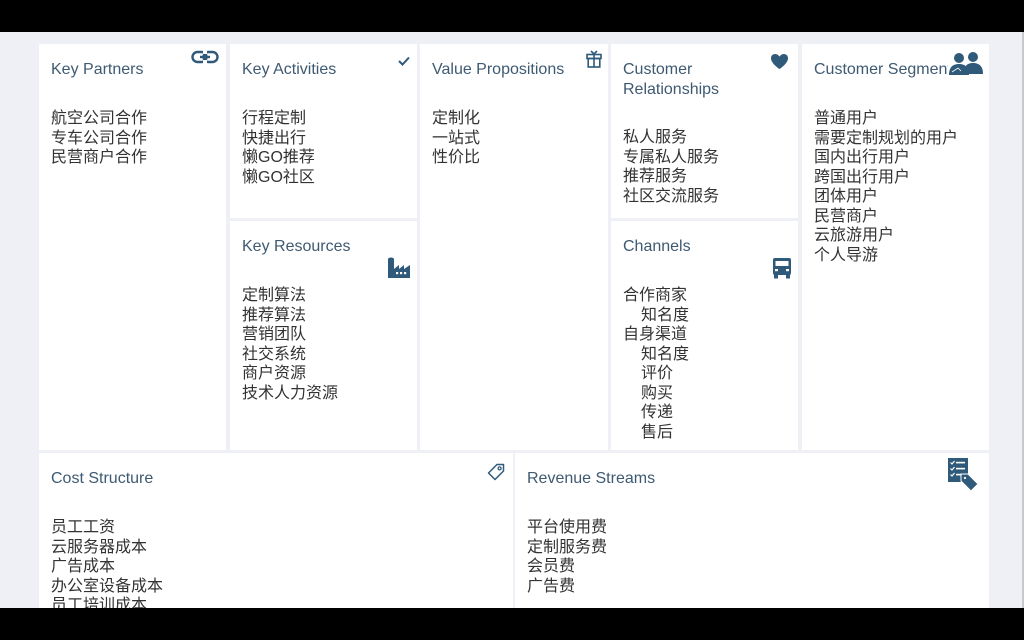 The image size is (1024, 640). What do you see at coordinates (657, 246) in the screenshot?
I see `channels-title: Channels` at bounding box center [657, 246].